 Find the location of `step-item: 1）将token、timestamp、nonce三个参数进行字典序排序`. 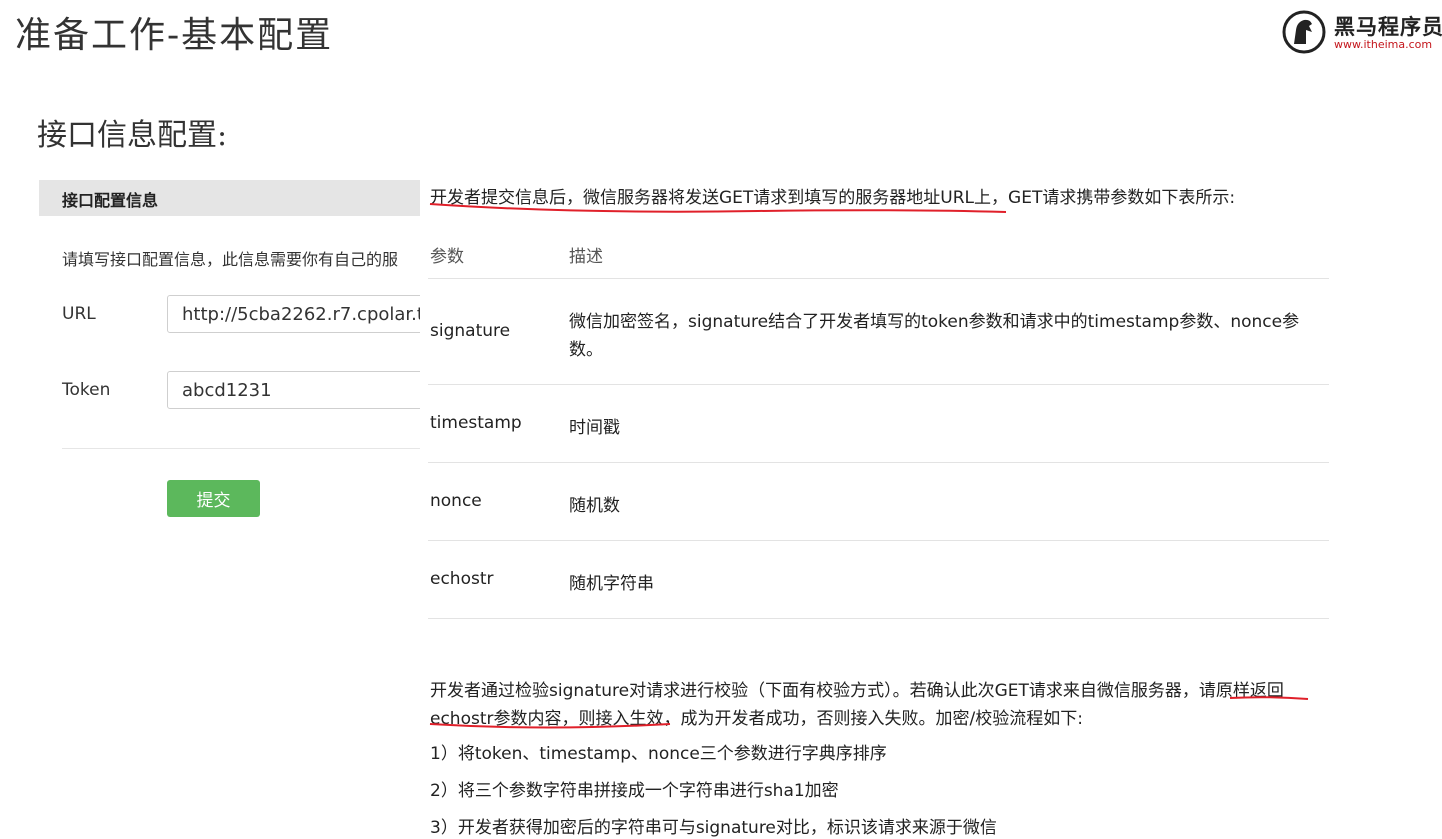

step-item: 1）将token、timestamp、nonce三个参数进行字典序排序 is located at coordinates (658, 754).